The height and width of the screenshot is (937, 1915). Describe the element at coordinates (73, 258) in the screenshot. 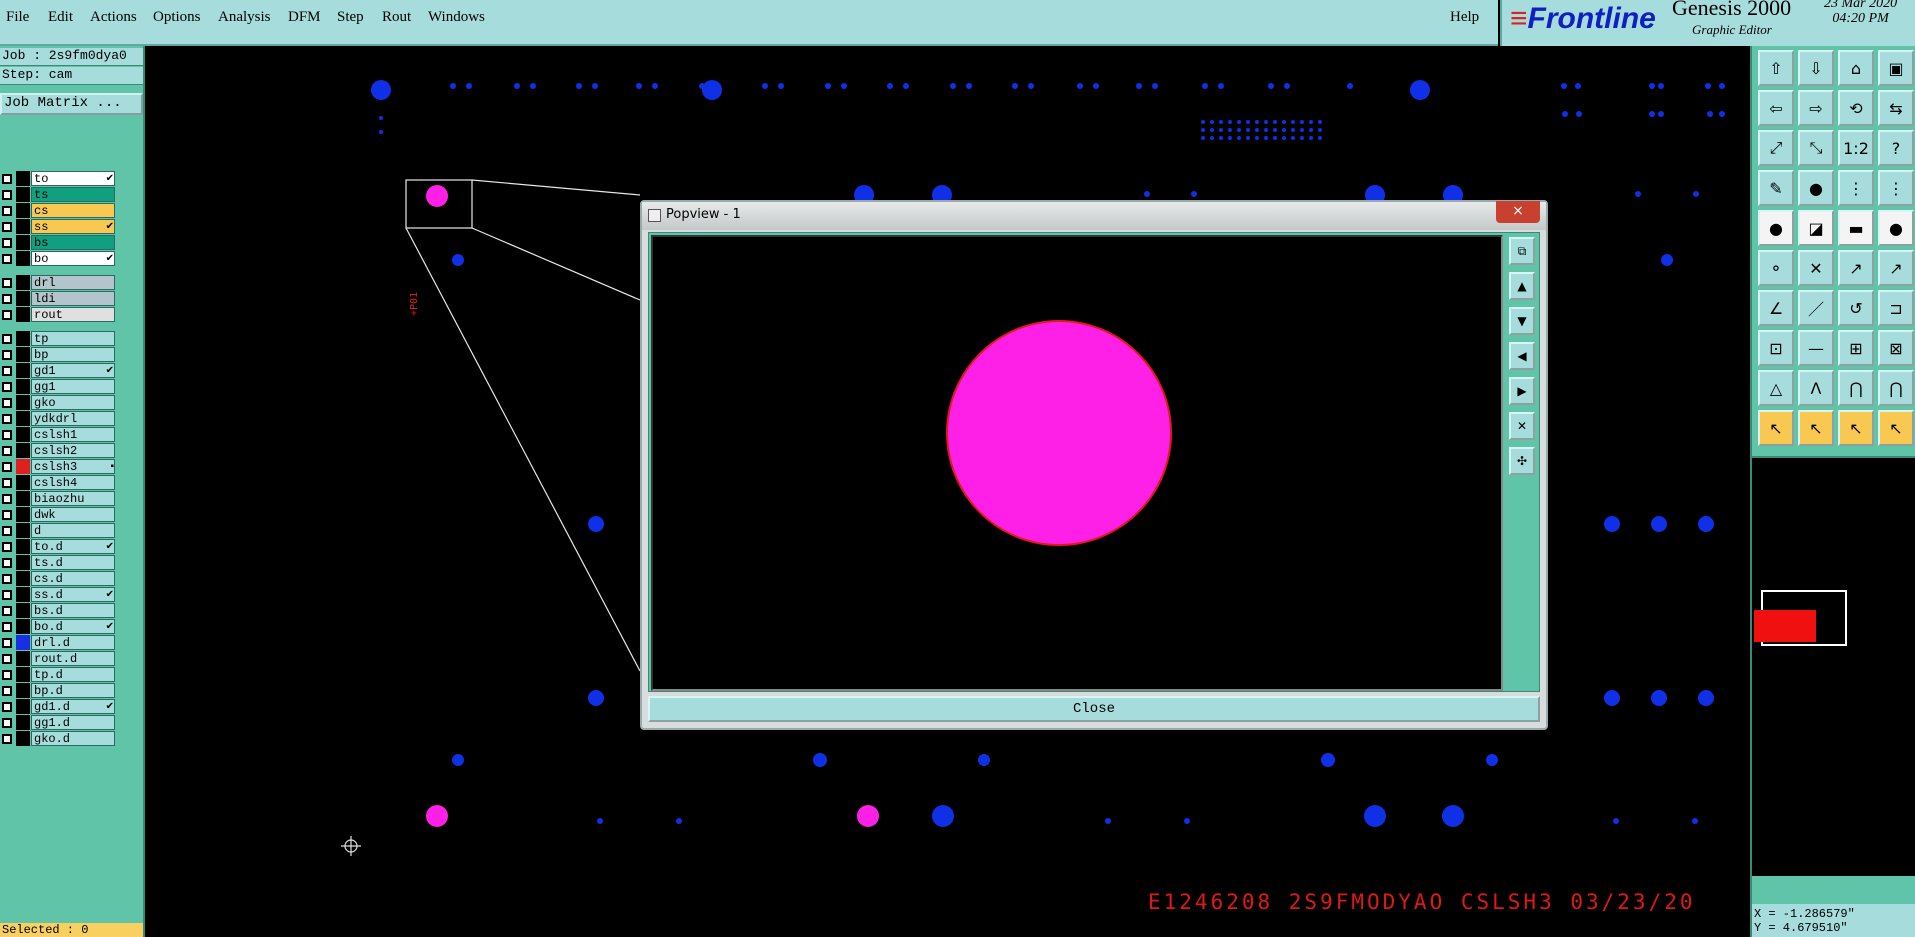

I see `layer-name: bo` at that location.